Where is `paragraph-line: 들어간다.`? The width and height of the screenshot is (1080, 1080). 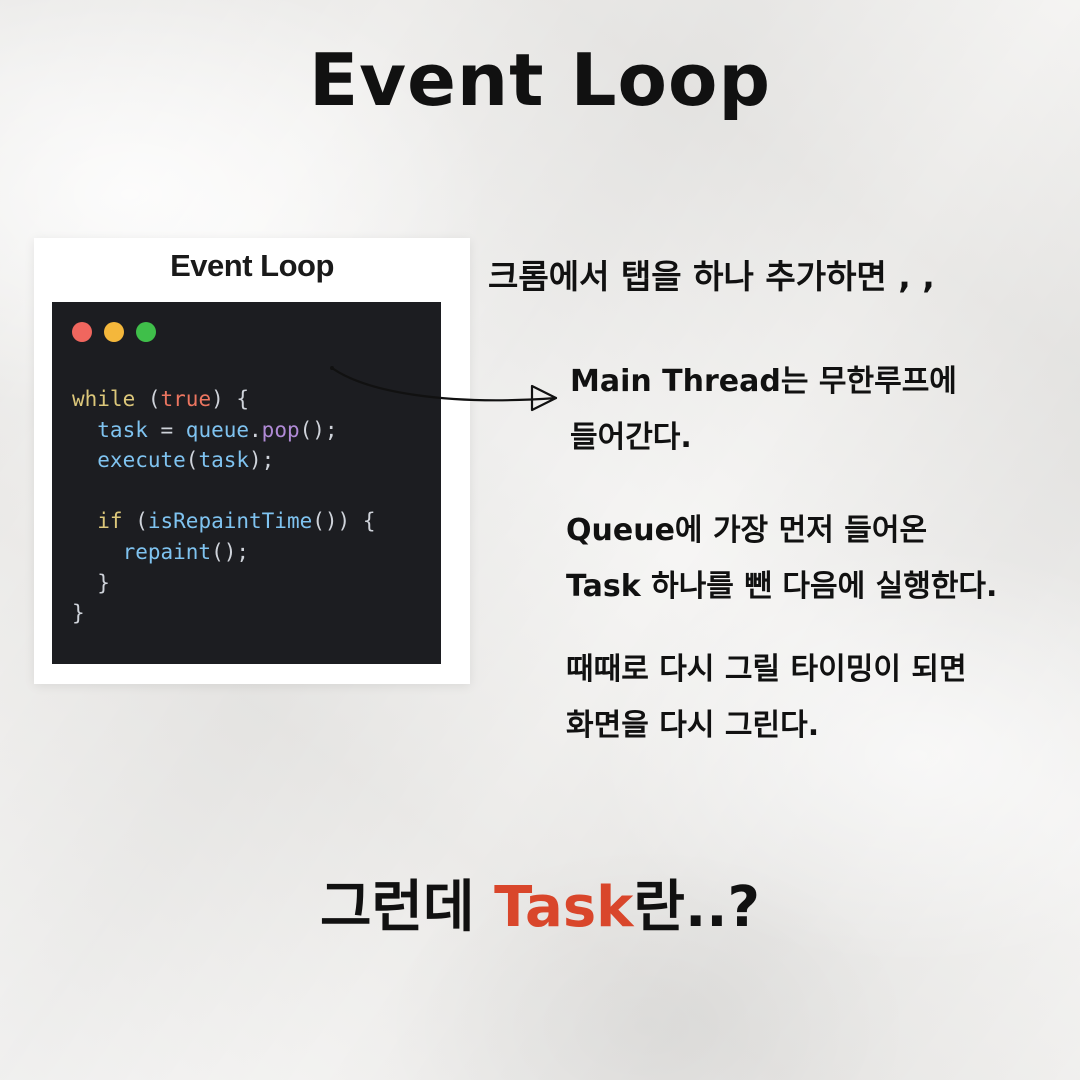
paragraph-line: 들어간다. is located at coordinates (631, 437).